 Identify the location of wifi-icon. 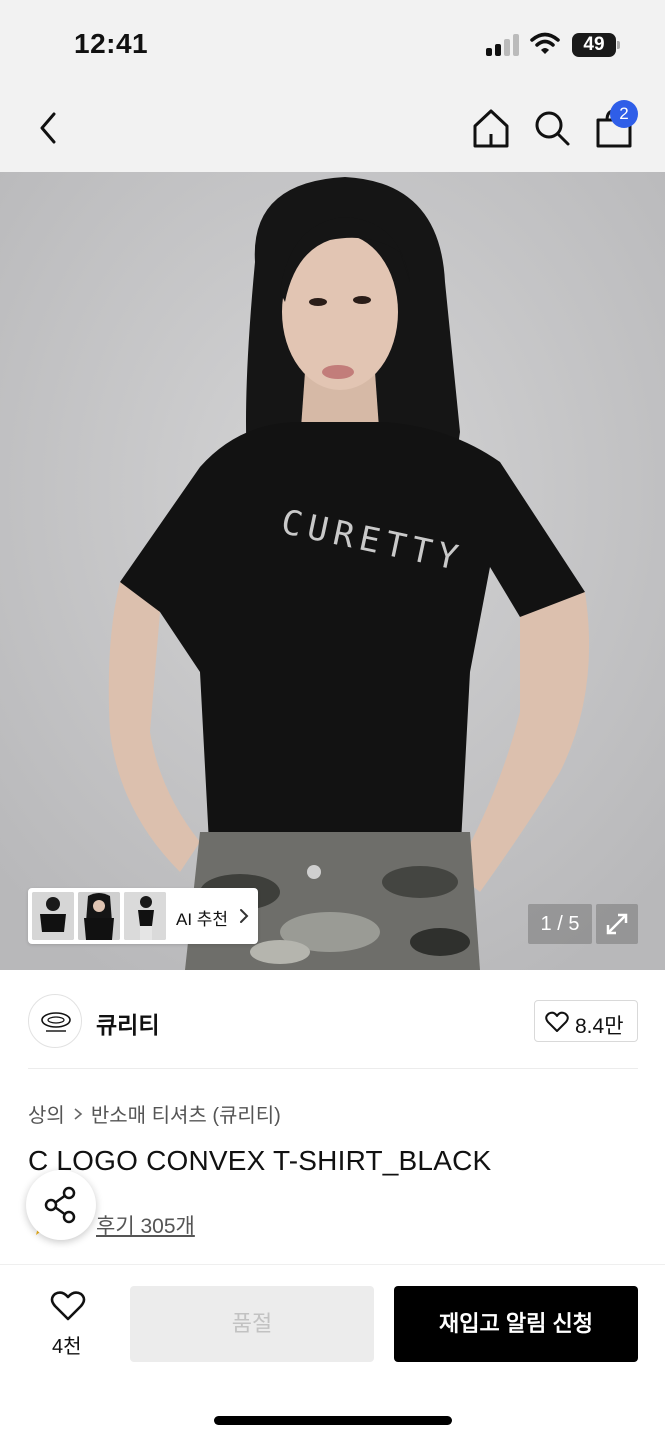
(545, 43).